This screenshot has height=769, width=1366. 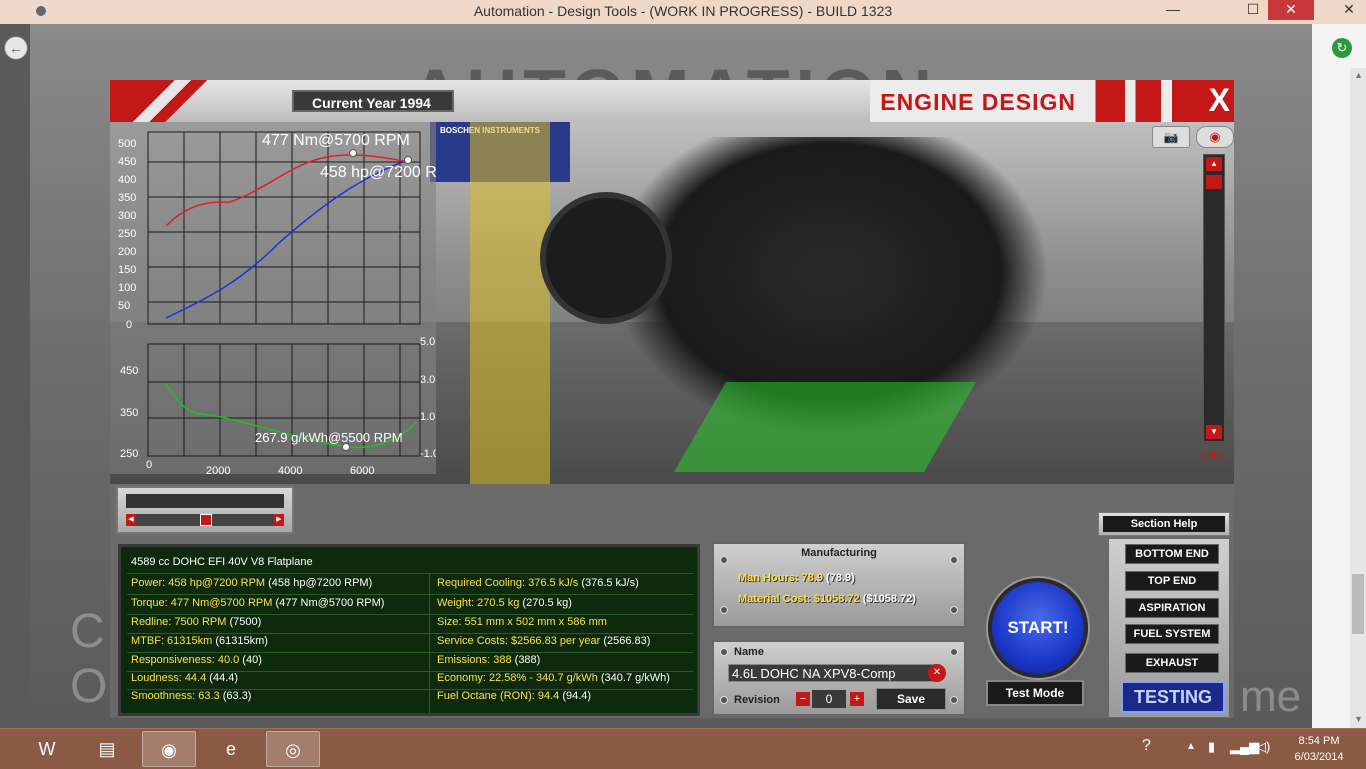 I want to click on manufacturing-title: Manufacturing, so click(x=839, y=553).